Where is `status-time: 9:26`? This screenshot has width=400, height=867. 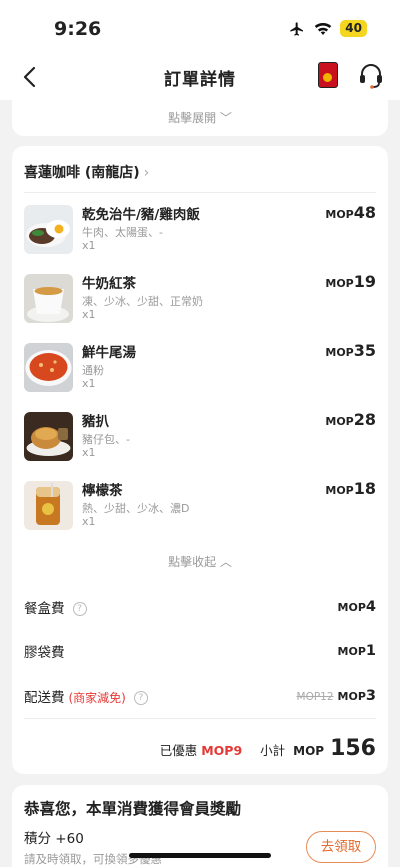 status-time: 9:26 is located at coordinates (78, 29).